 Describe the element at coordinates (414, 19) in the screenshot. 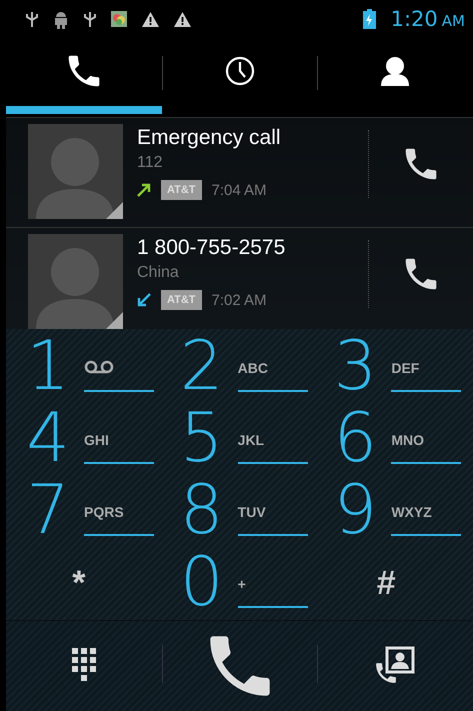

I see `clock-time: 1:20` at that location.